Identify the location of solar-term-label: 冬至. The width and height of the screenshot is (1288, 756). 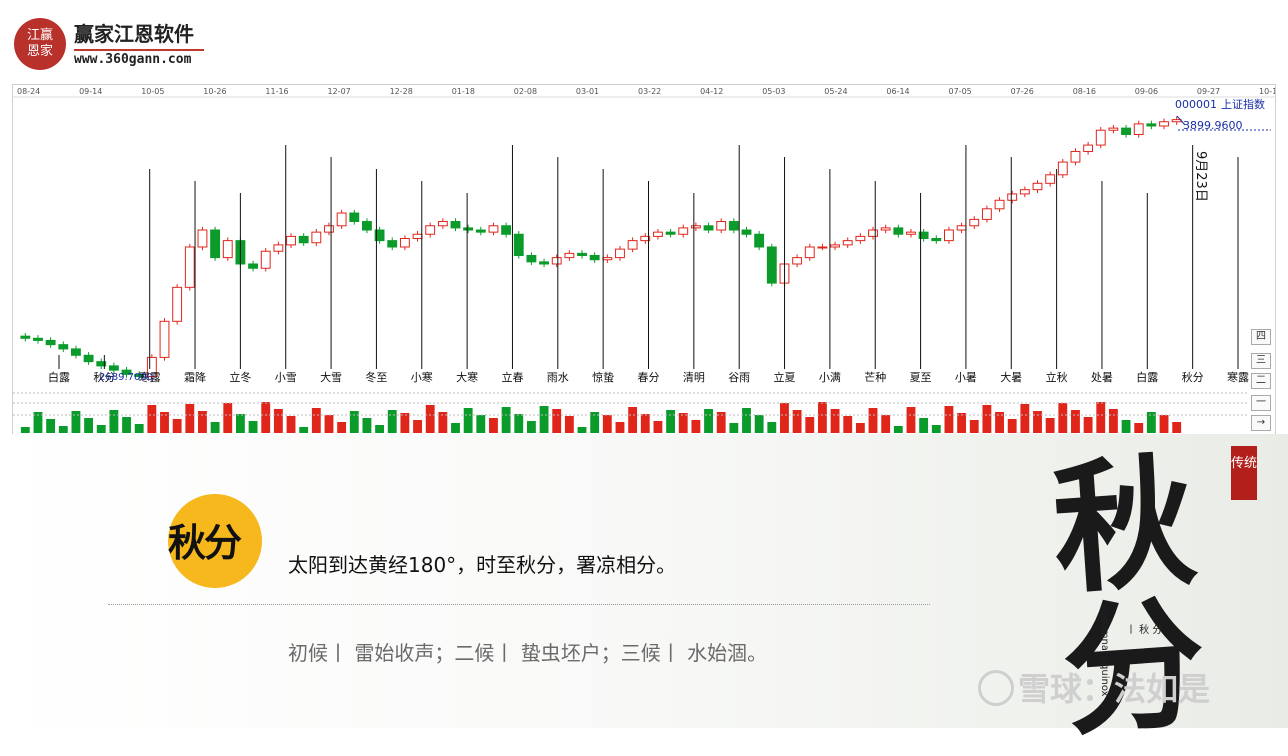
(376, 377).